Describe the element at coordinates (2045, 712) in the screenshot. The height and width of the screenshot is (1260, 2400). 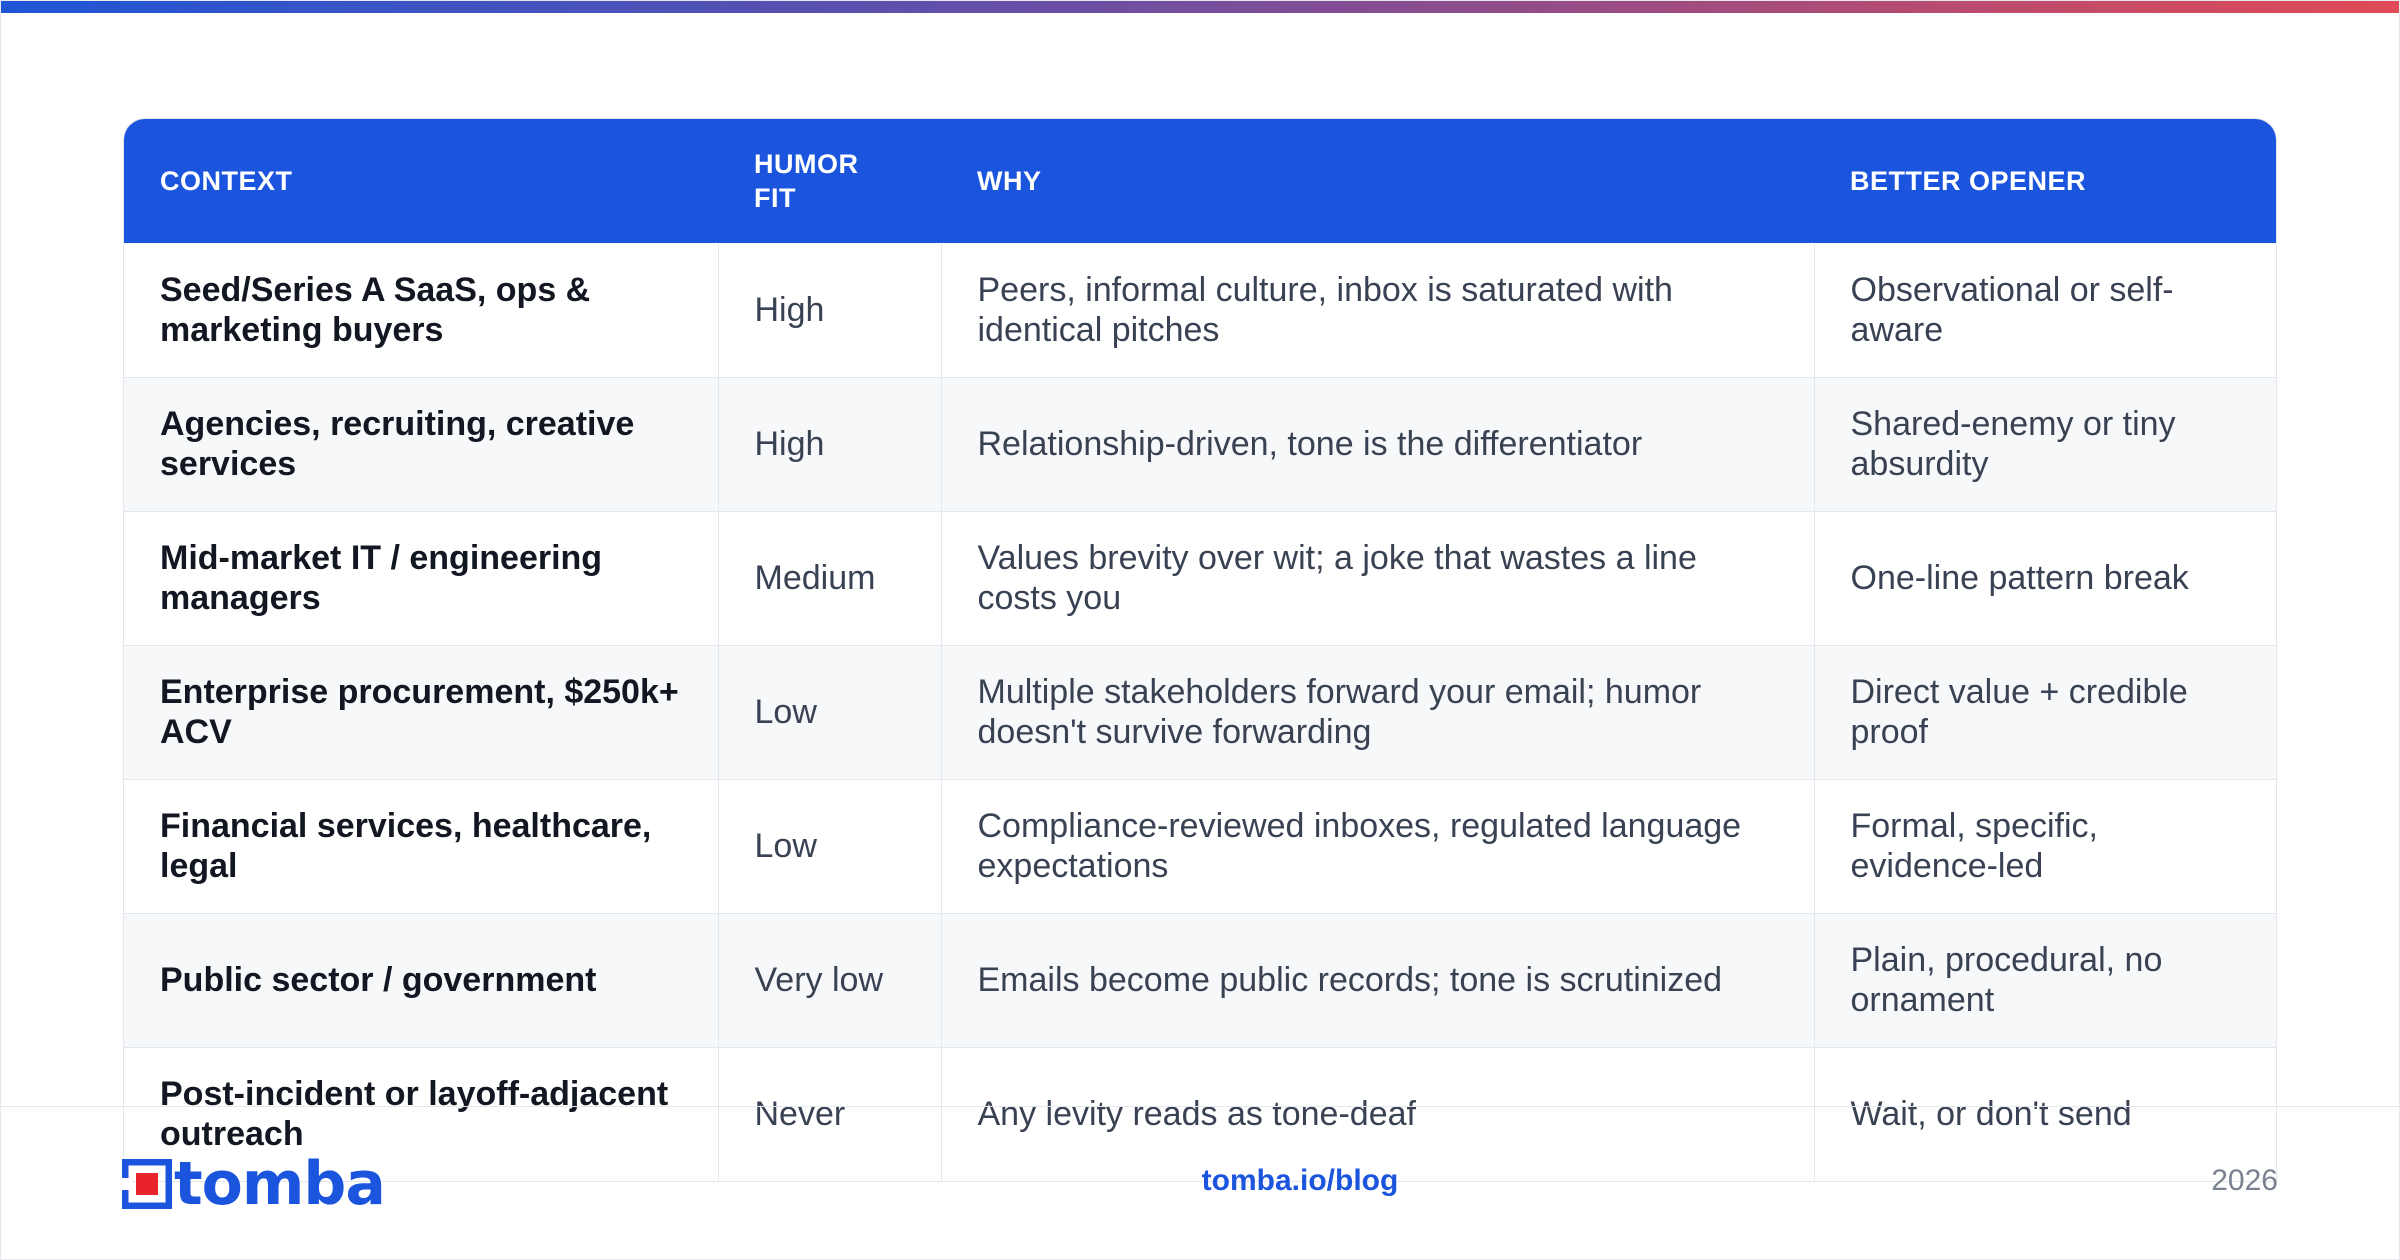
I see `cell-better-opener: Direct value + credible proof` at that location.